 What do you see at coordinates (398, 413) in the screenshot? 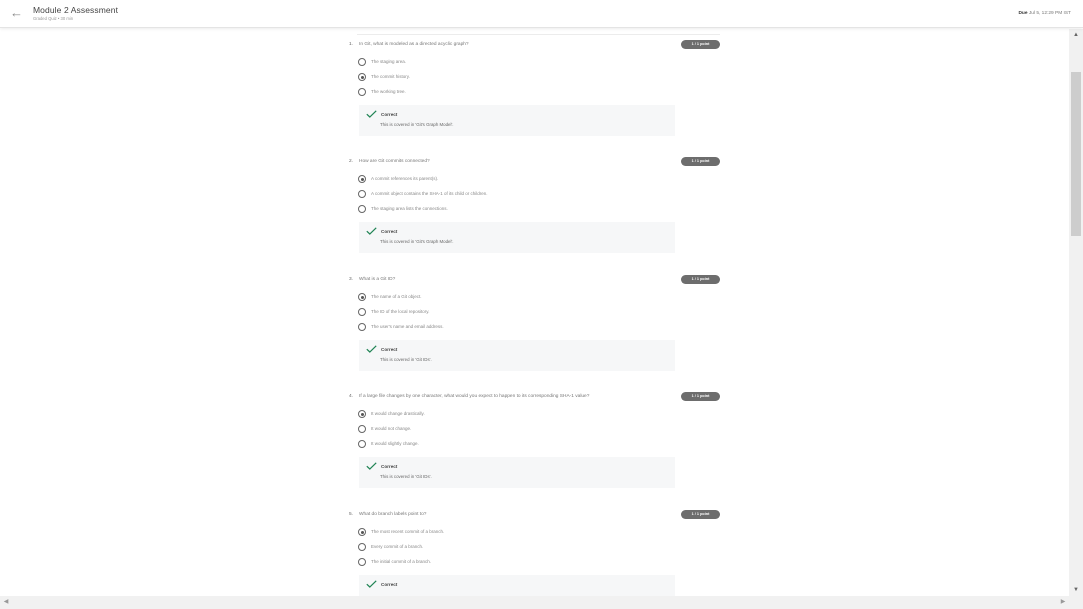
I see `answer-option-label: It would change drastically.` at bounding box center [398, 413].